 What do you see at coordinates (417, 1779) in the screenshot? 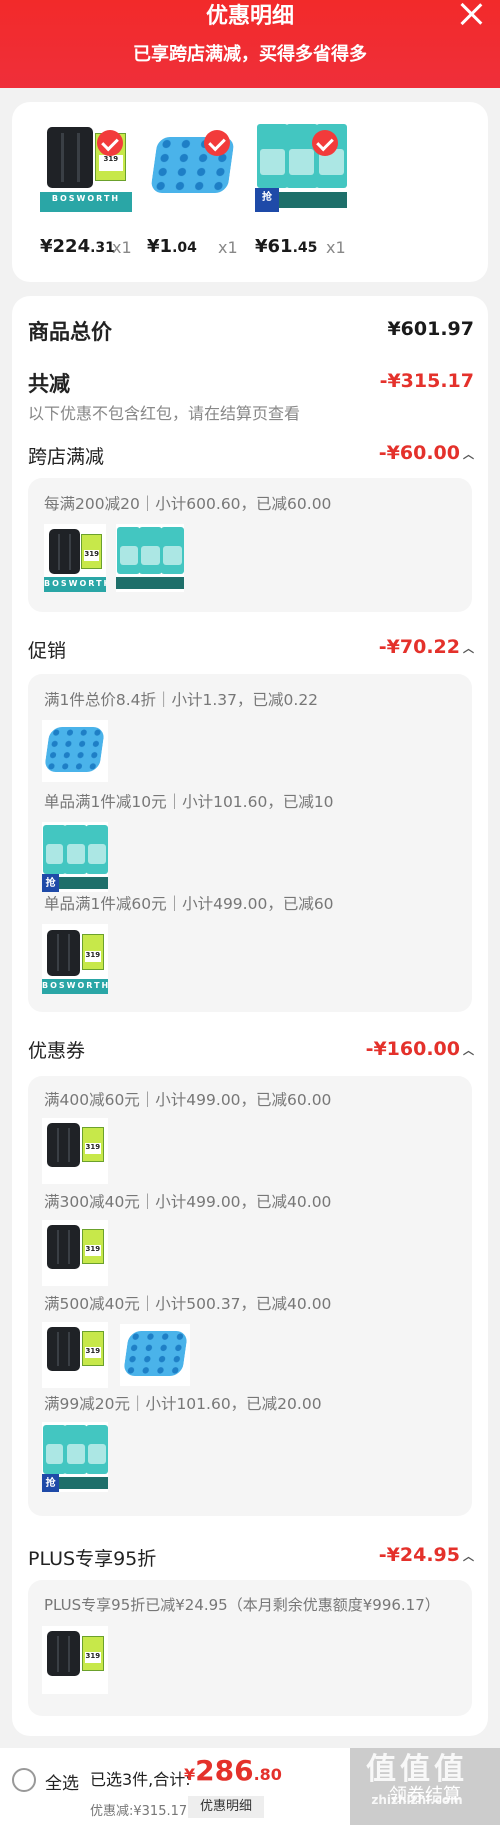
I see `watermark: 值值值 zhizhizhi.com` at bounding box center [417, 1779].